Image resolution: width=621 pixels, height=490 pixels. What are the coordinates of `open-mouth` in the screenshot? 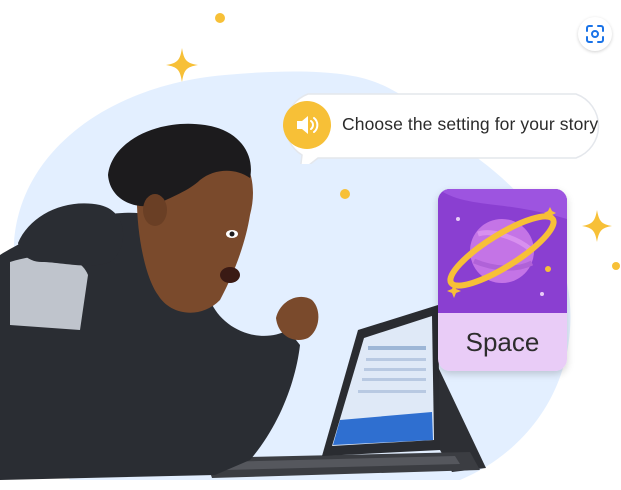 It's located at (230, 275).